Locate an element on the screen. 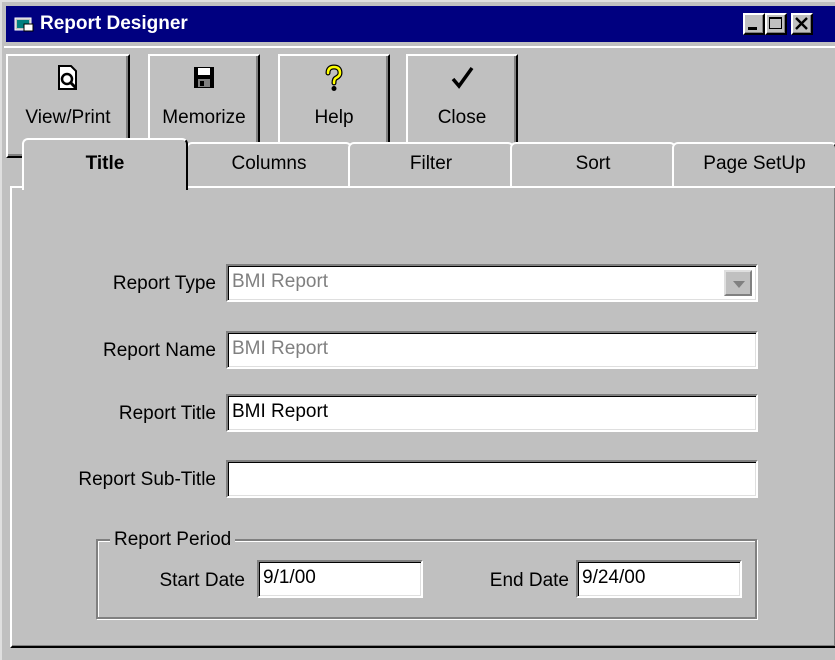  end-date-value: 9/24/00 is located at coordinates (614, 577).